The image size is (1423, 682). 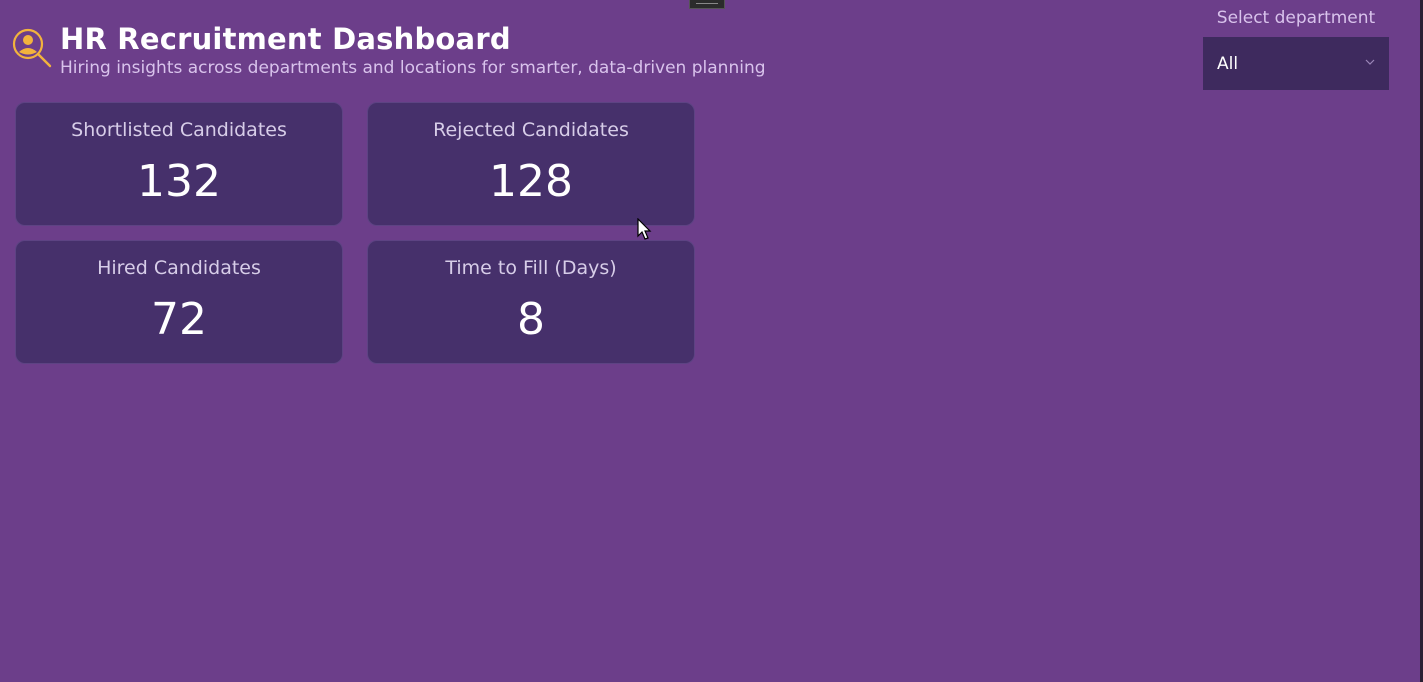 I want to click on kpi-value: 128, so click(x=531, y=181).